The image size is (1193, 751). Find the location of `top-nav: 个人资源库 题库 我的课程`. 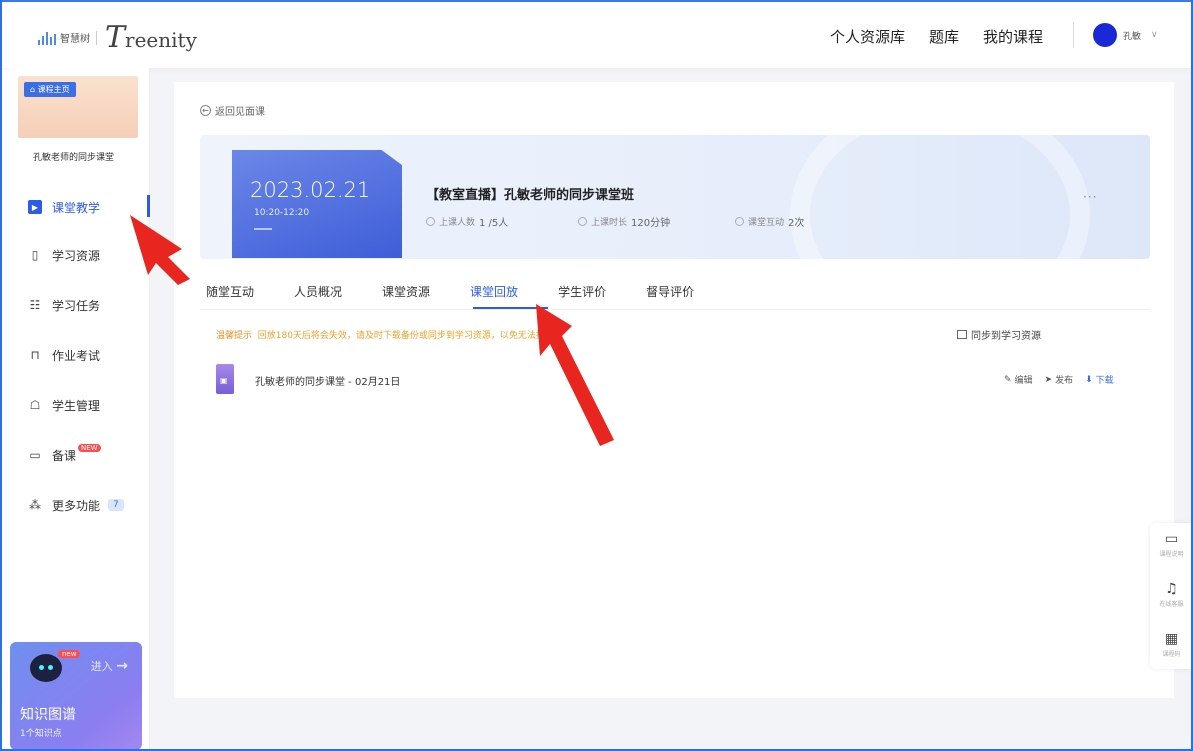

top-nav: 个人资源库 题库 我的课程 is located at coordinates (936, 36).